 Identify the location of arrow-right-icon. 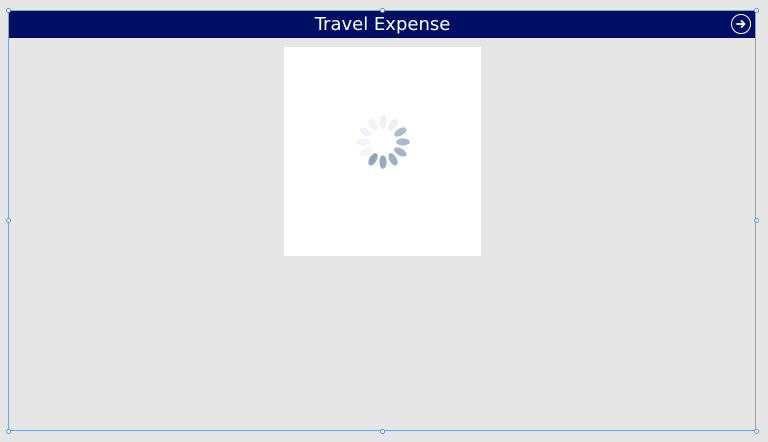
(741, 24).